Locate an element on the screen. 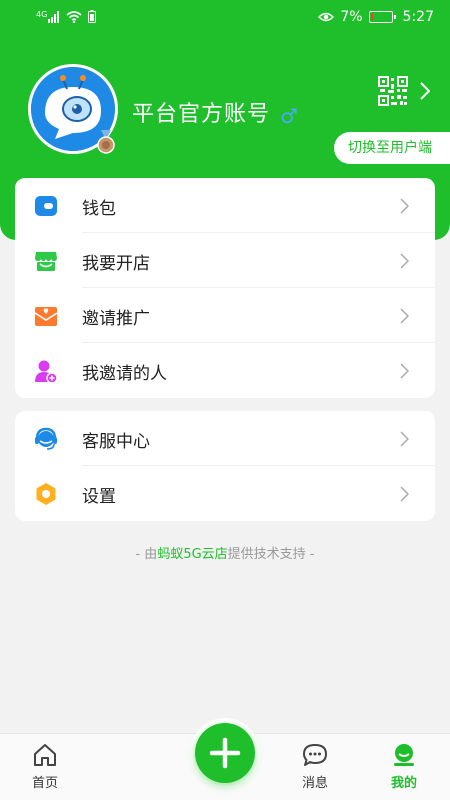  username: 平台官方账号 is located at coordinates (201, 114).